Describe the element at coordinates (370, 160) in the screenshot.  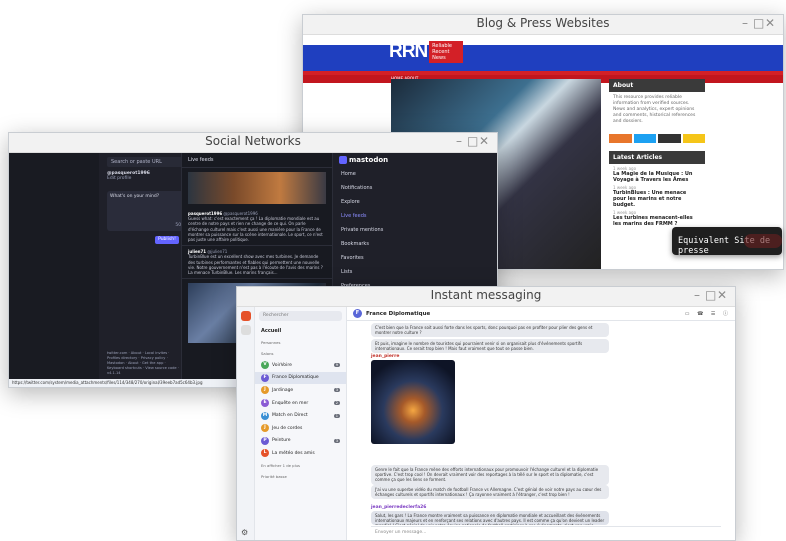
I see `mastodon-logo: mastodon` at that location.